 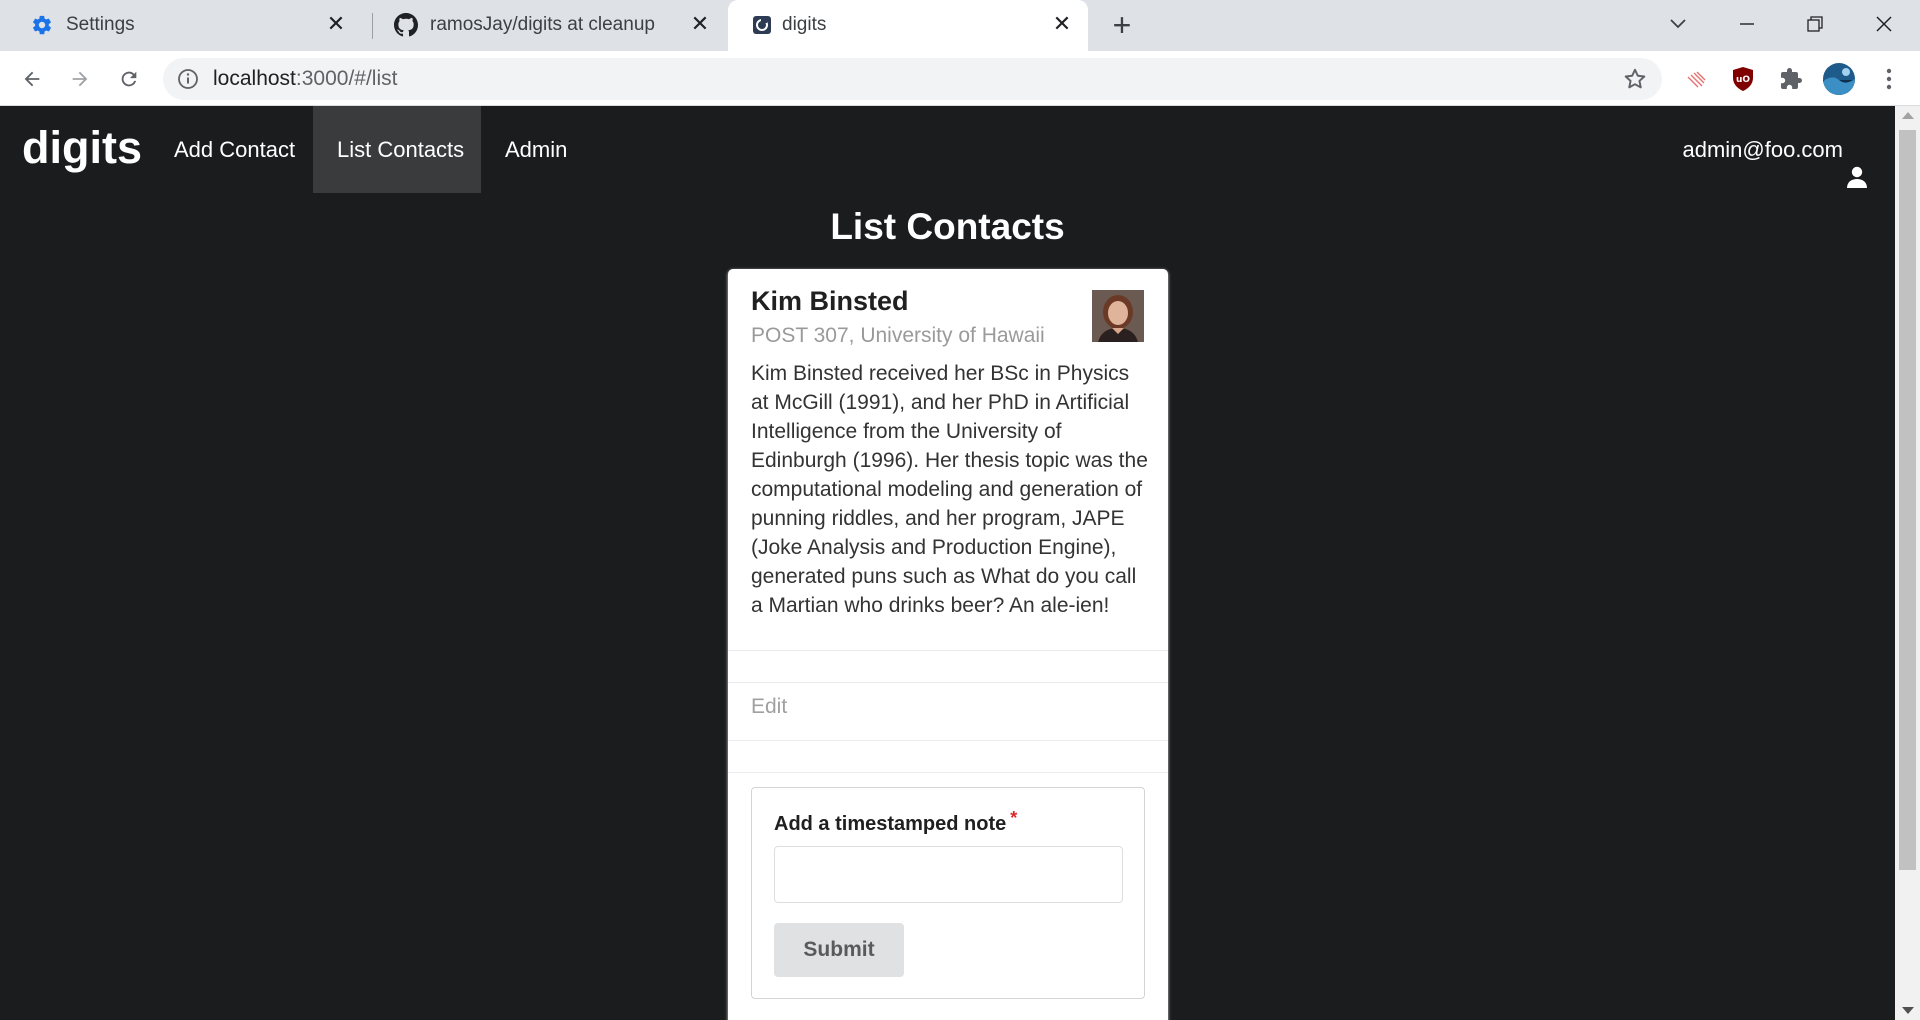 I want to click on address-bar: localhost:3000/#/list, so click(x=912, y=79).